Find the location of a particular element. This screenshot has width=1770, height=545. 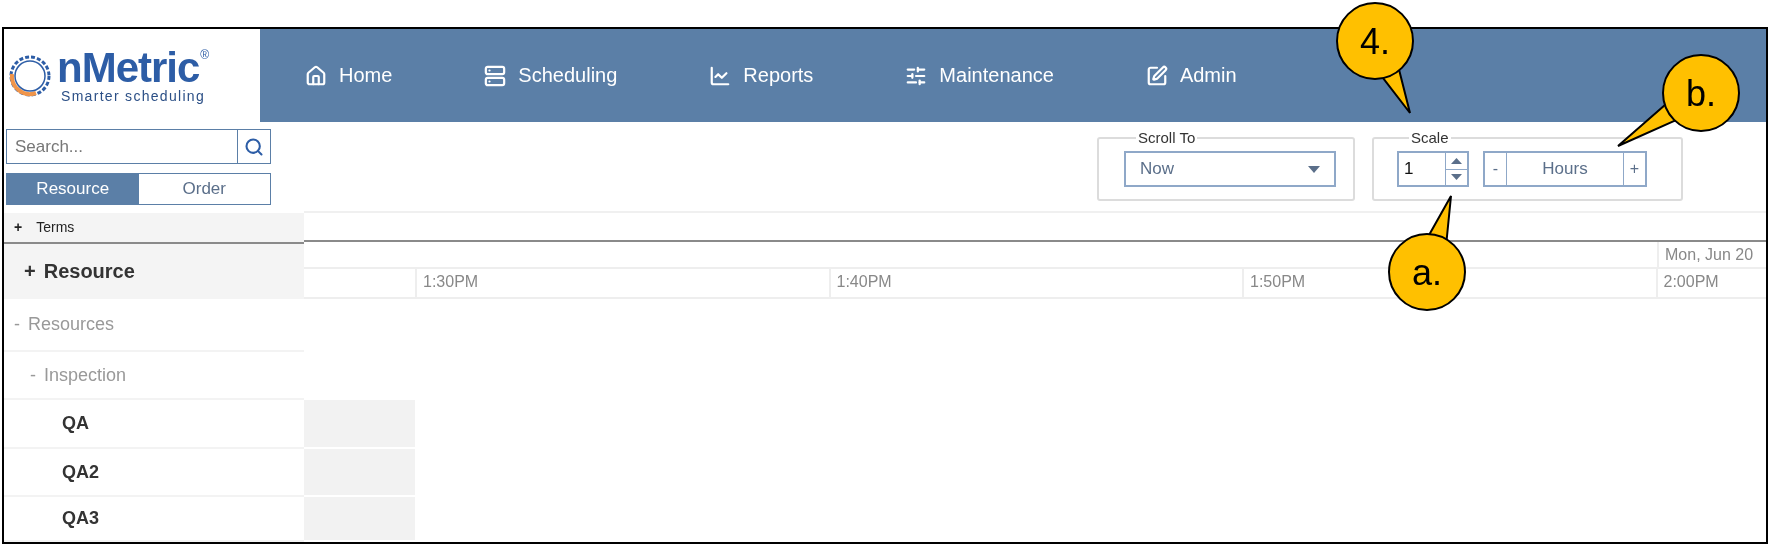

tree-row: - Inspection is located at coordinates (154, 376).